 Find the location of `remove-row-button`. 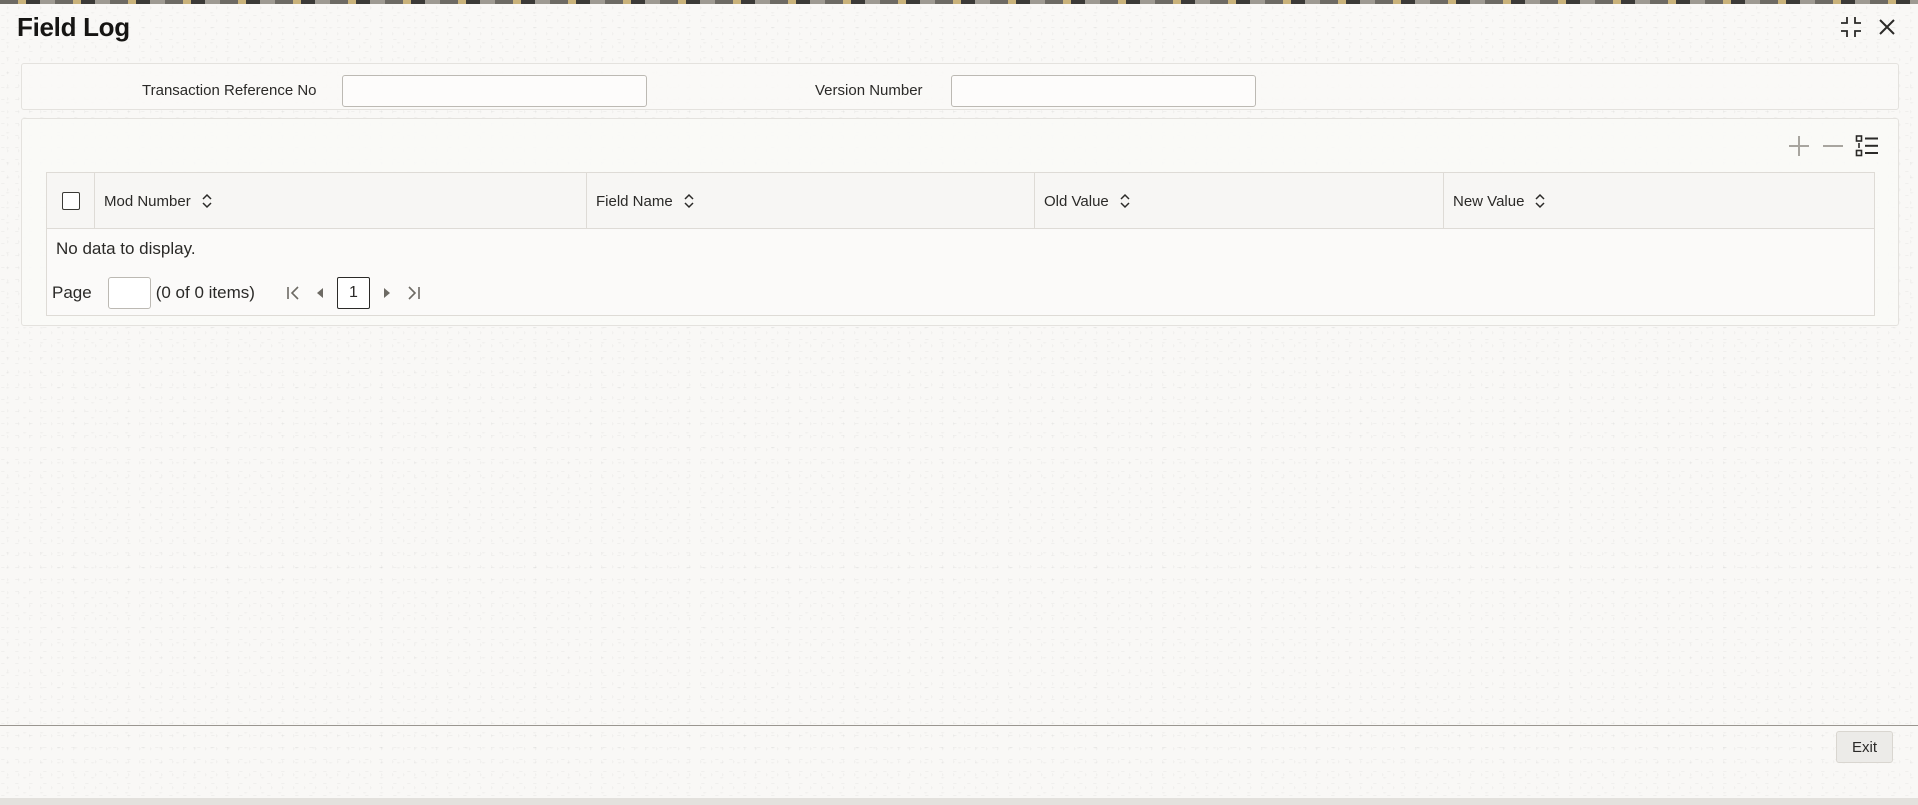

remove-row-button is located at coordinates (1833, 146).